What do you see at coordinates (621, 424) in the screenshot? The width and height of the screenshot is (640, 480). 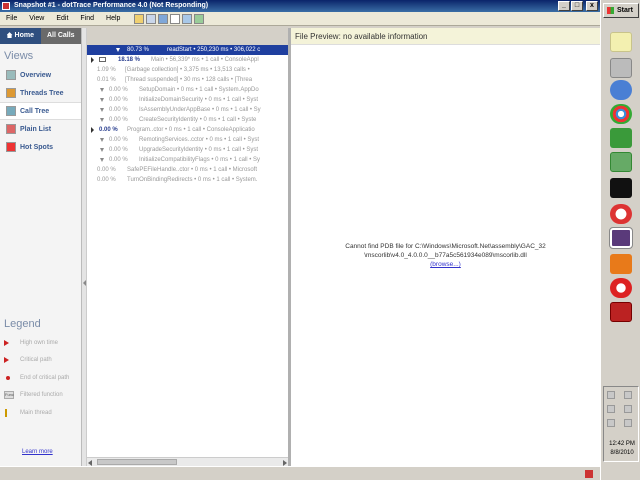 I see `system-tray: 12:42 PM 8/8/2010` at bounding box center [621, 424].